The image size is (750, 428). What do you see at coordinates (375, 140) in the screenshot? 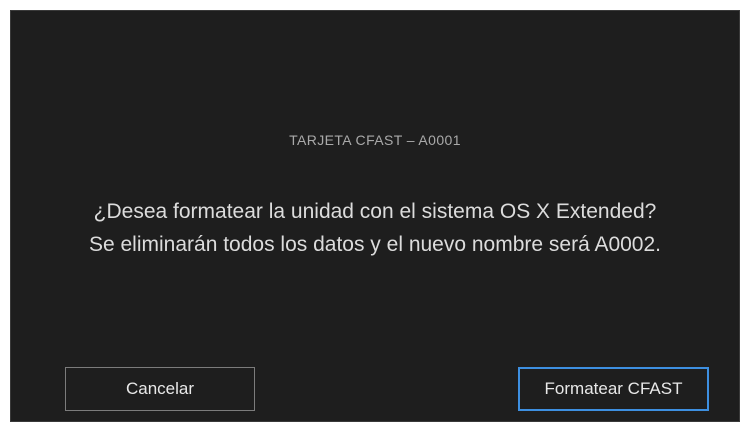
I see `card-label: TARJETA CFAST – A0001` at bounding box center [375, 140].